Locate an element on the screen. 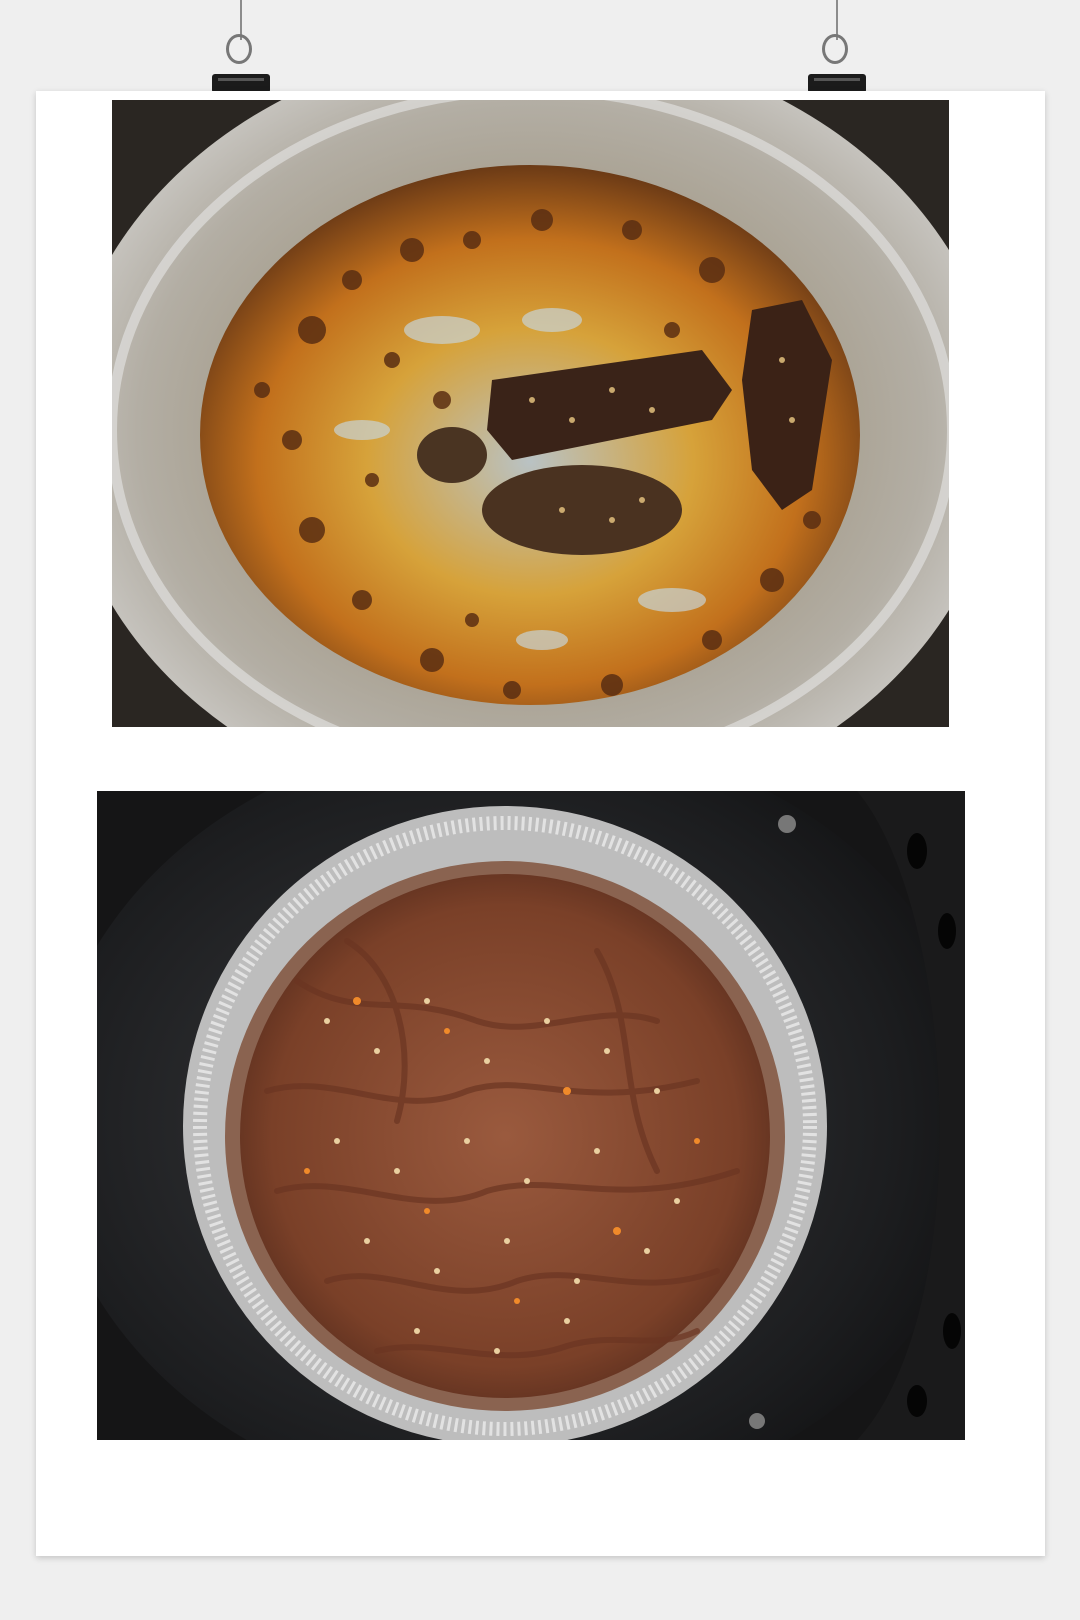 The image size is (1080, 1620). binder-clip-right-icon is located at coordinates (837, 61).